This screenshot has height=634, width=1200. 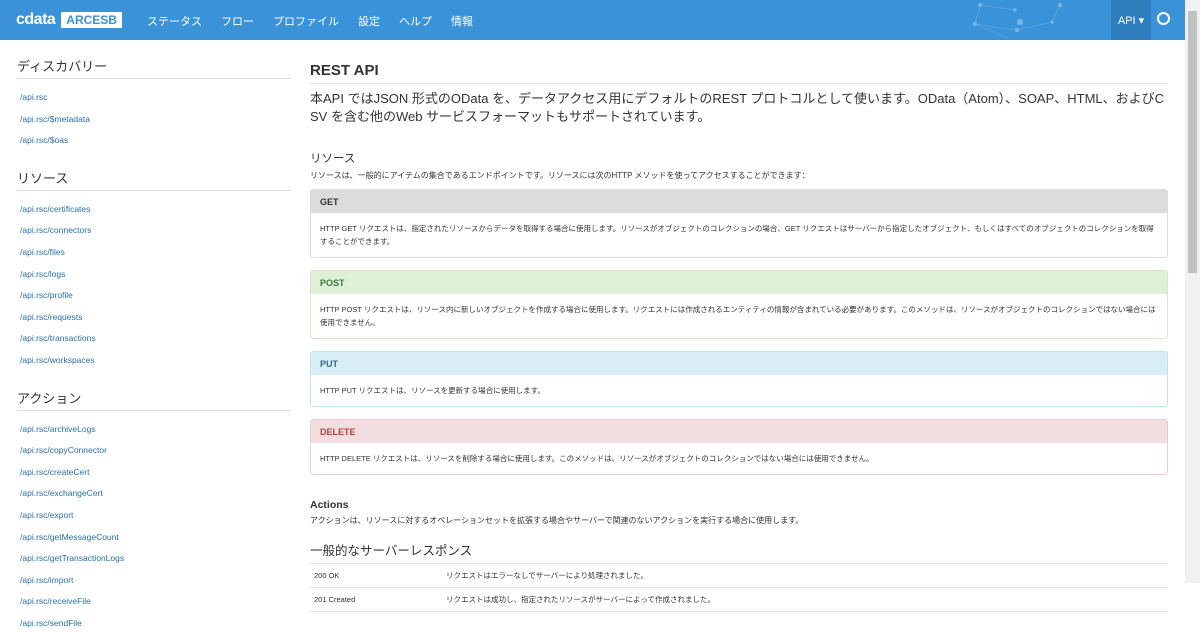 I want to click on main-menu: ステータス フロー プロファイル 設定 ヘルプ 情報, so click(x=310, y=21).